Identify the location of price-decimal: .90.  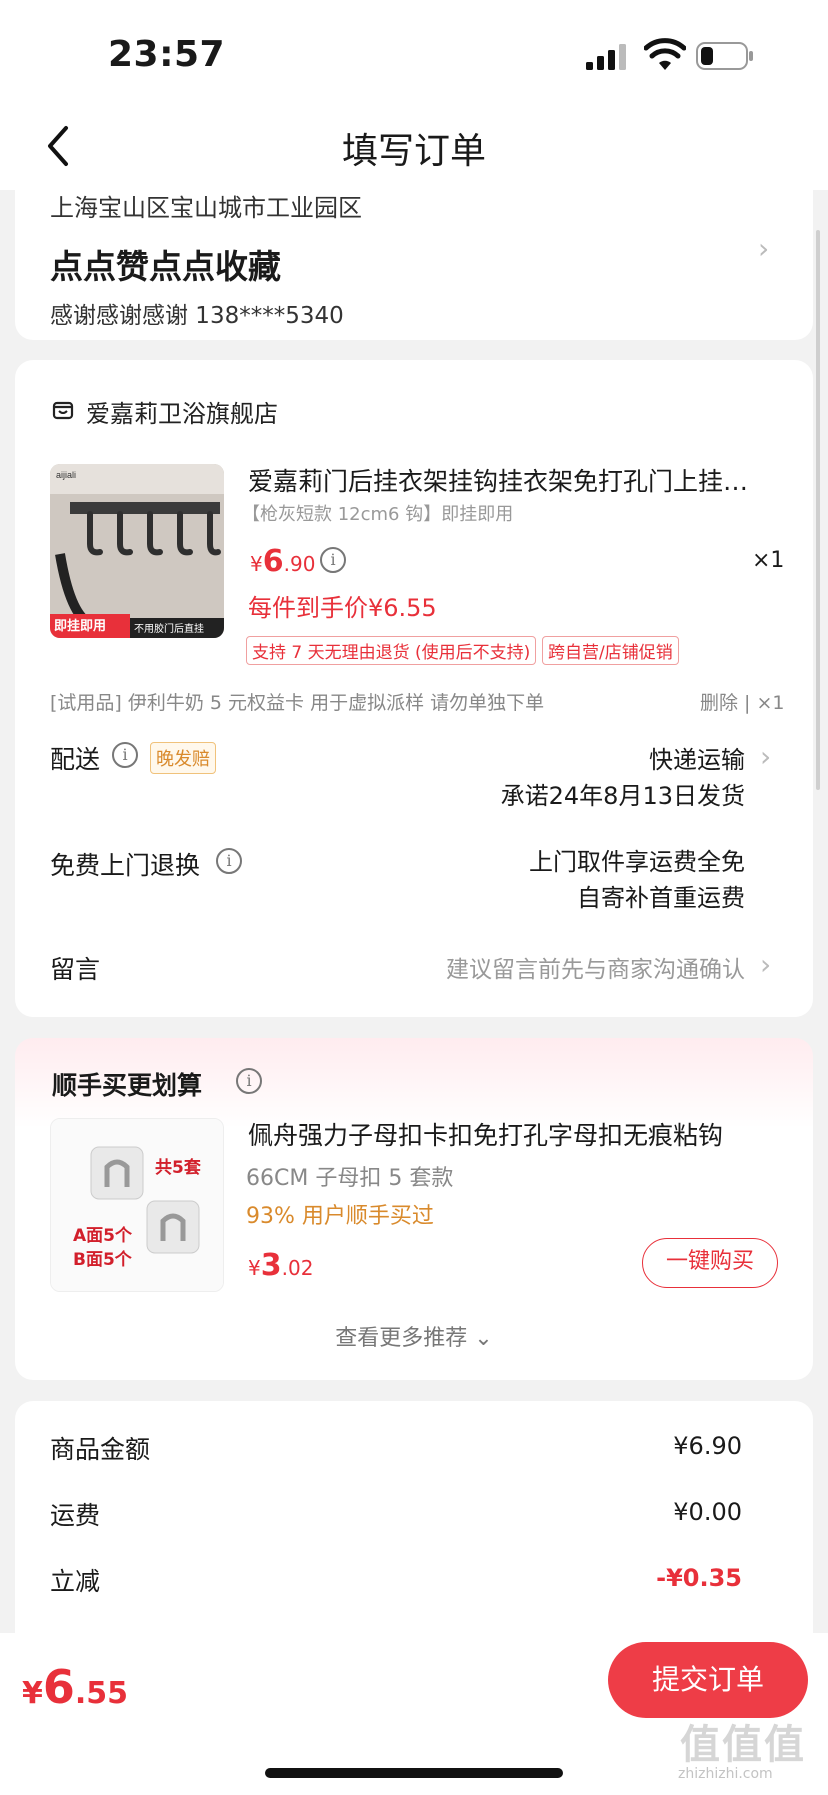
(299, 564).